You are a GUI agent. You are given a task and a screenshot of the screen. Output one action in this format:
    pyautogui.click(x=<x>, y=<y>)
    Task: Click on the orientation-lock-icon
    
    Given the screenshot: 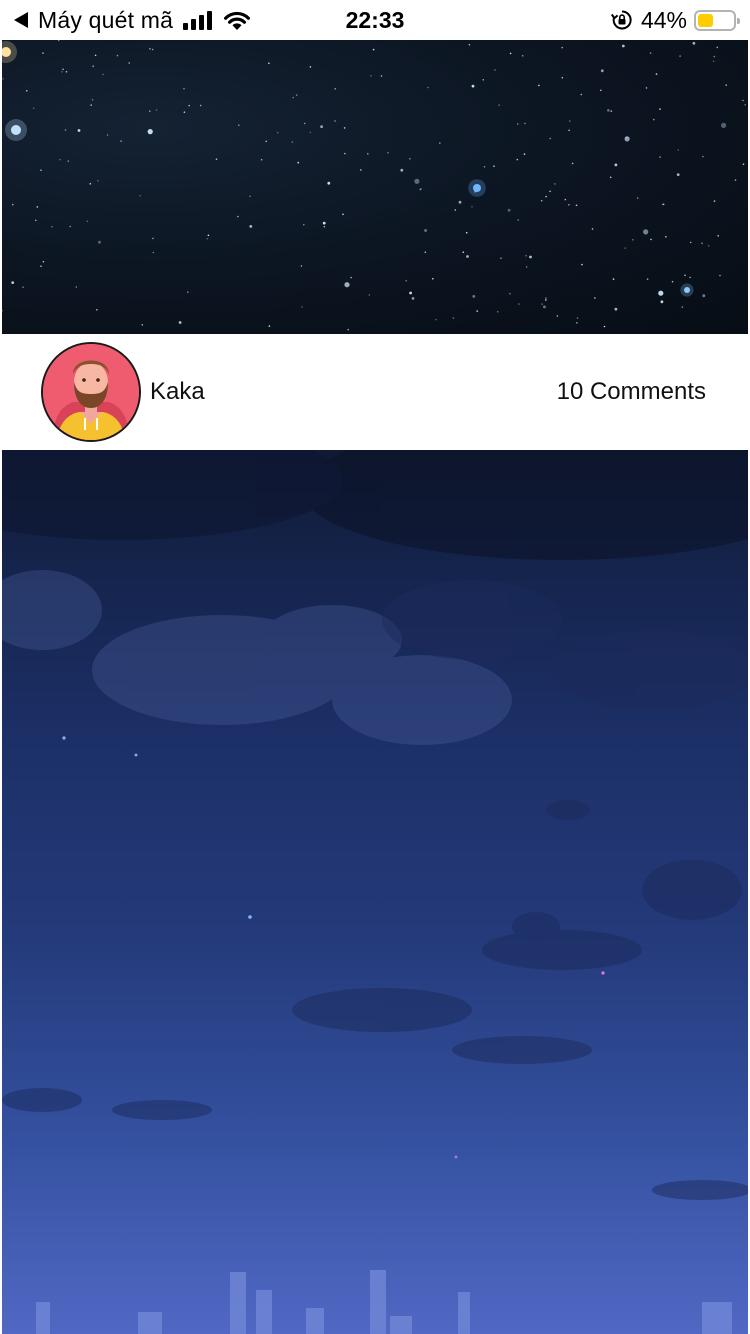 What is the action you would take?
    pyautogui.click(x=621, y=20)
    